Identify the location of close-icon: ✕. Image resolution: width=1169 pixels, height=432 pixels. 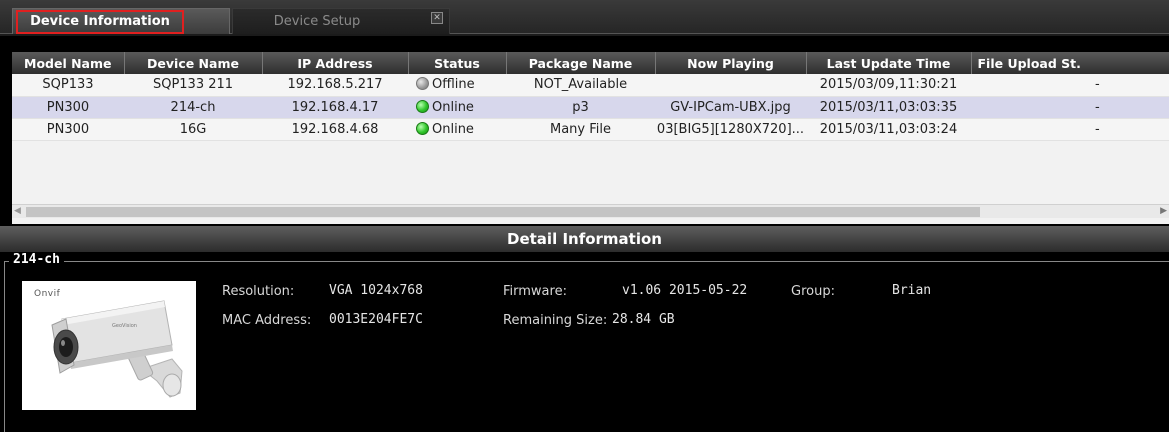
(437, 18).